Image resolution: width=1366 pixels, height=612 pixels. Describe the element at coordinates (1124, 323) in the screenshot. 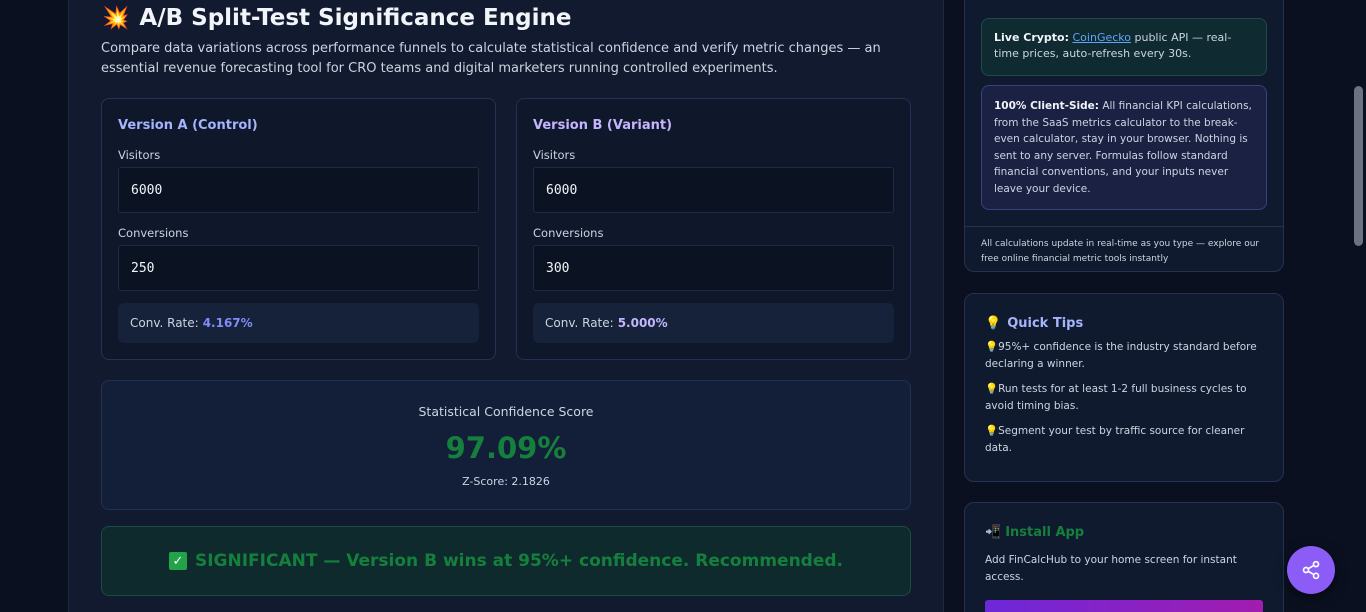

I see `quick-tips-heading: 💡 Quick Tips` at that location.